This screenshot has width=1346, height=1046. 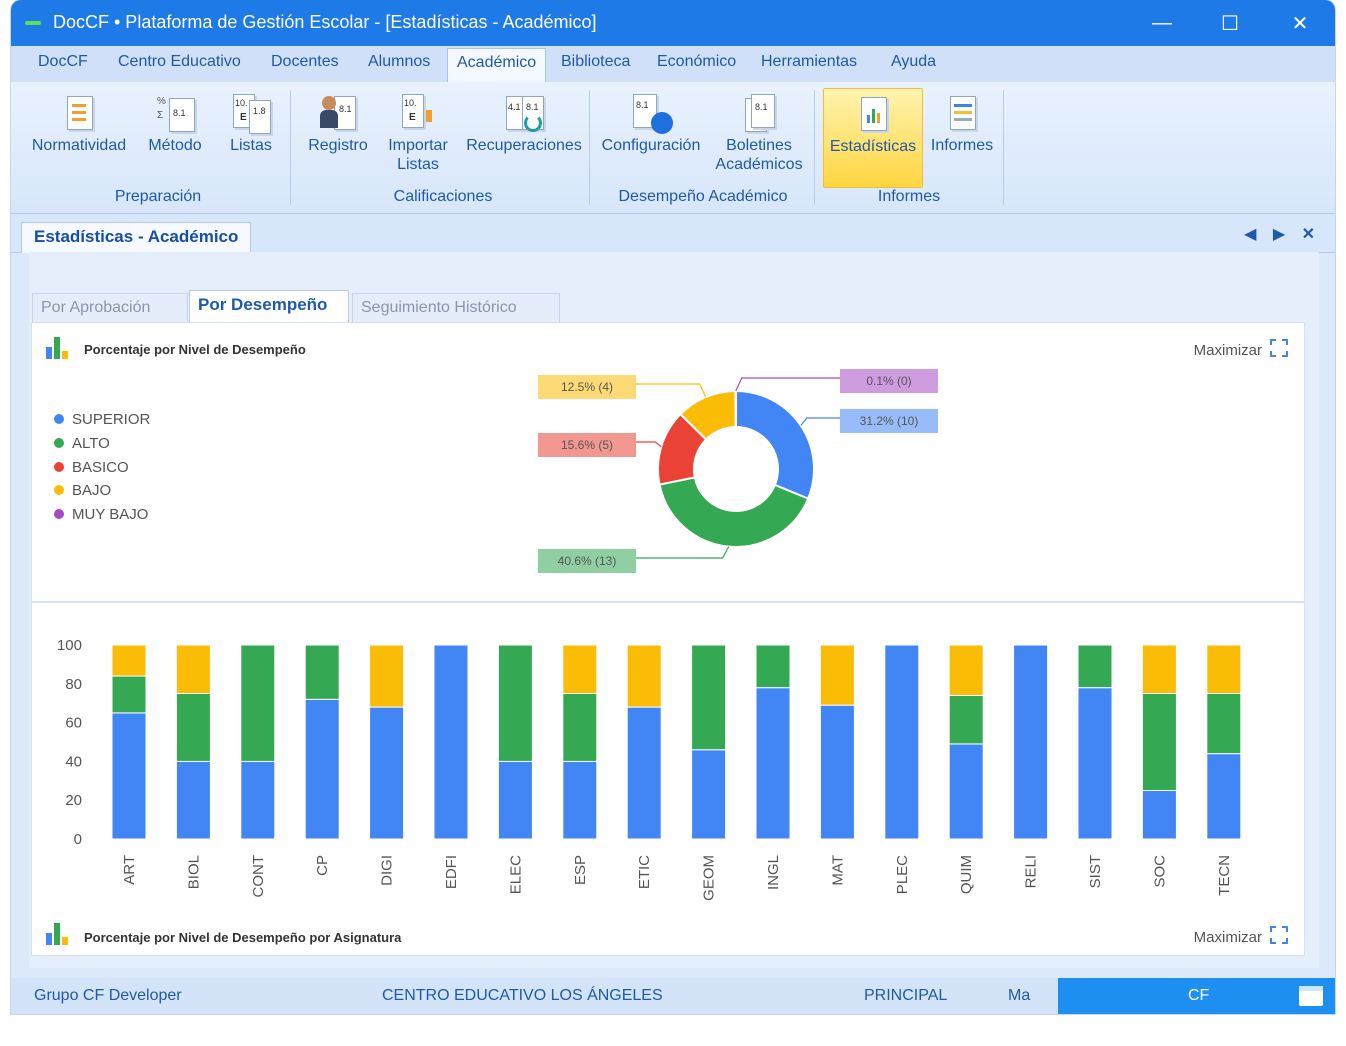 What do you see at coordinates (587, 561) in the screenshot?
I see `donut-data-label: 40.6% (13)` at bounding box center [587, 561].